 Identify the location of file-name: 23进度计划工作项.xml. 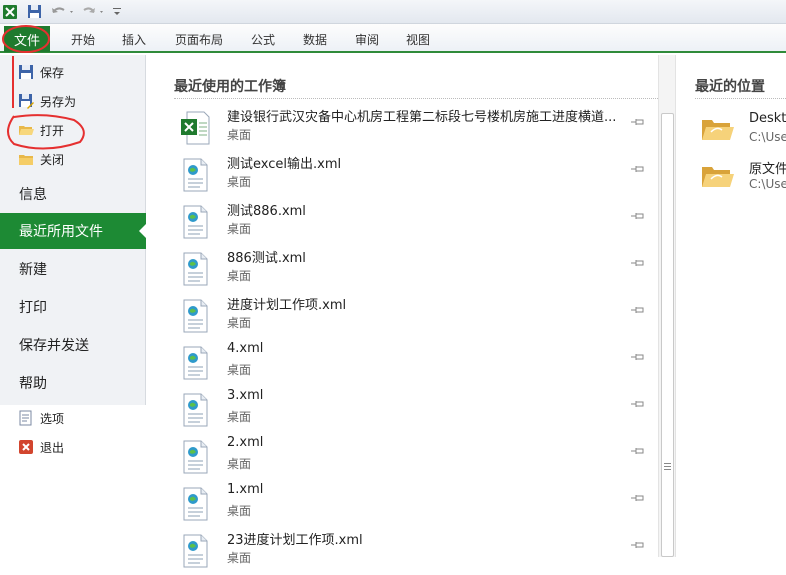
(295, 540).